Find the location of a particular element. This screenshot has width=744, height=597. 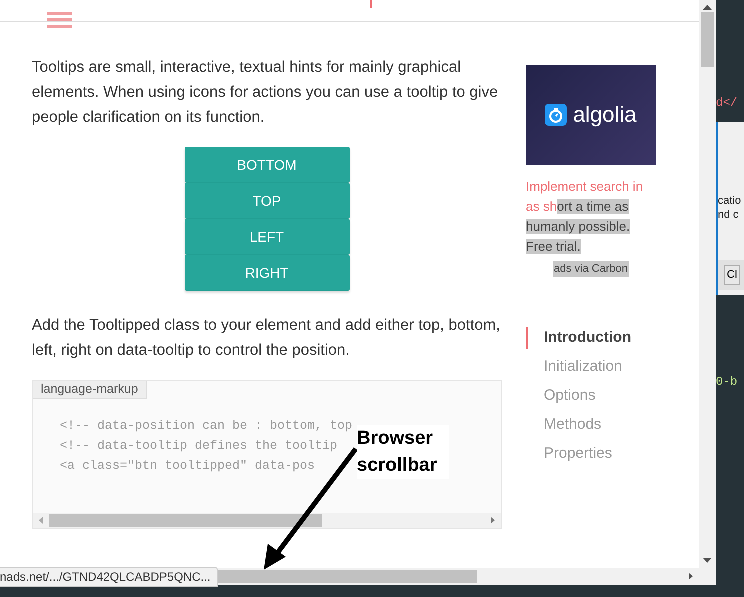

language-label: language-markup is located at coordinates (90, 390).